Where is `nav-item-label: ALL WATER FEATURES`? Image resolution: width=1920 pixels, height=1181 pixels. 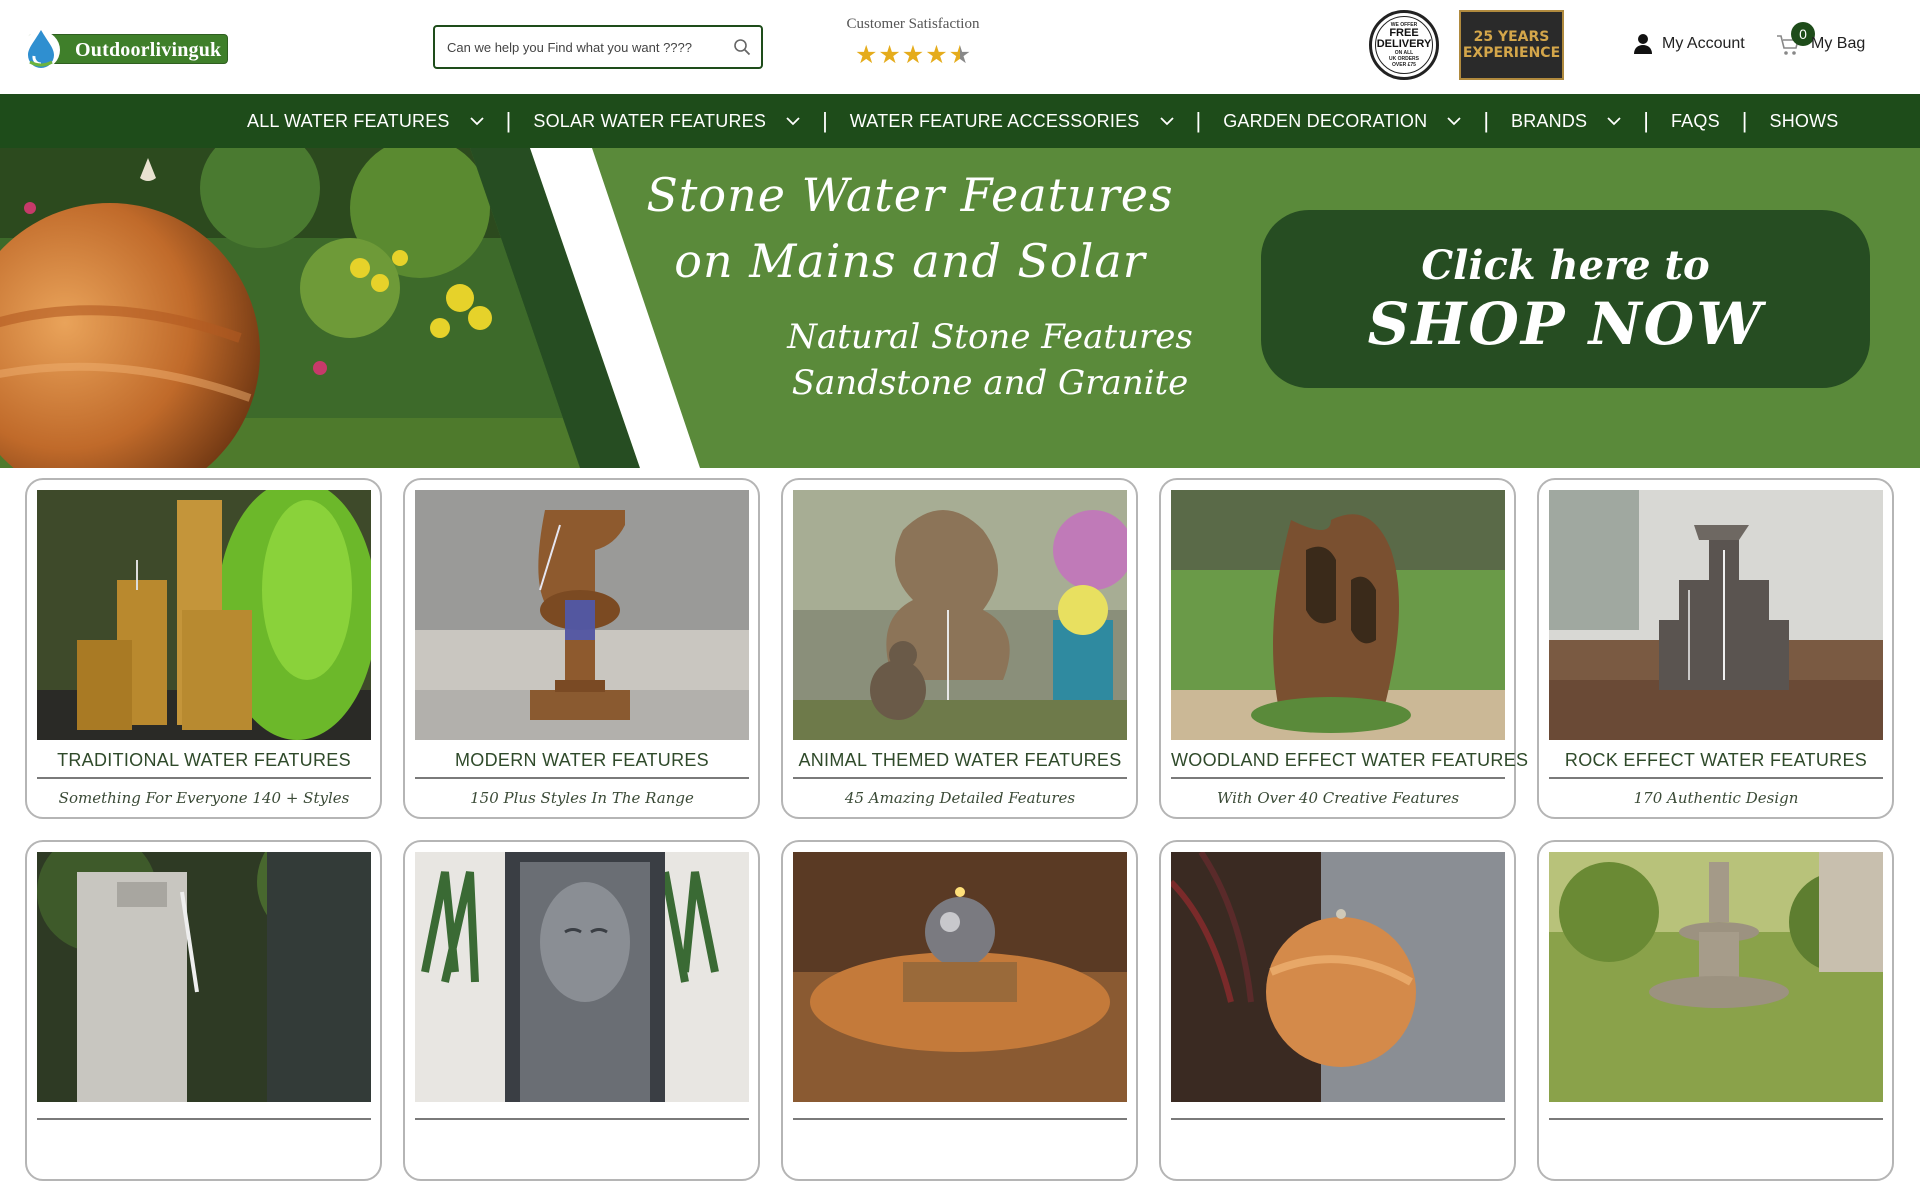 nav-item-label: ALL WATER FEATURES is located at coordinates (348, 120).